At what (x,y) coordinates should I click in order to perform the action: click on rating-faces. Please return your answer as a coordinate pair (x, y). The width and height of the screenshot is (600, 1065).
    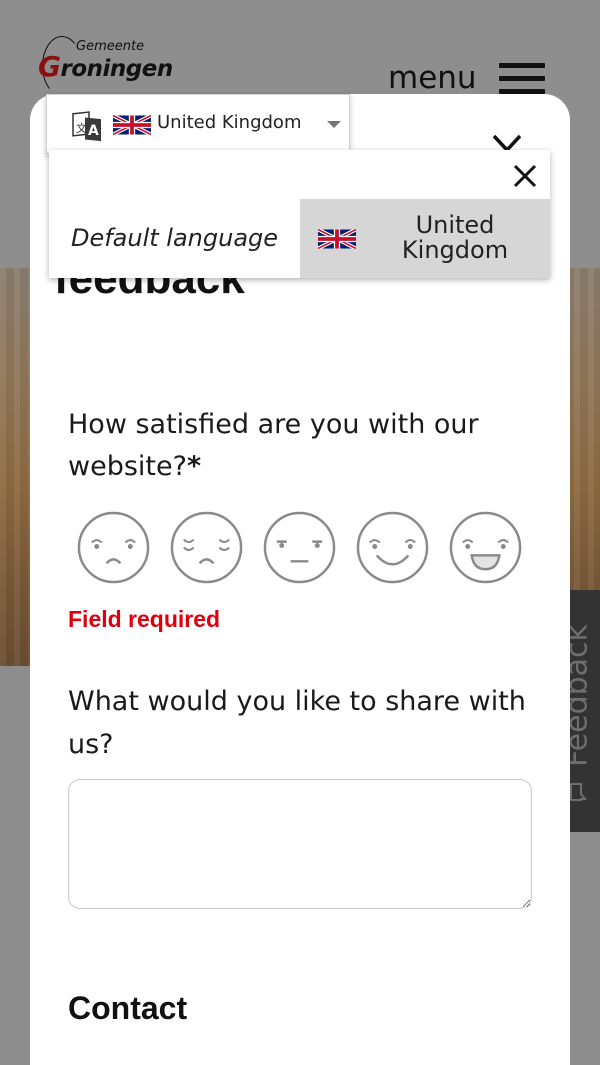
    Looking at the image, I should click on (301, 548).